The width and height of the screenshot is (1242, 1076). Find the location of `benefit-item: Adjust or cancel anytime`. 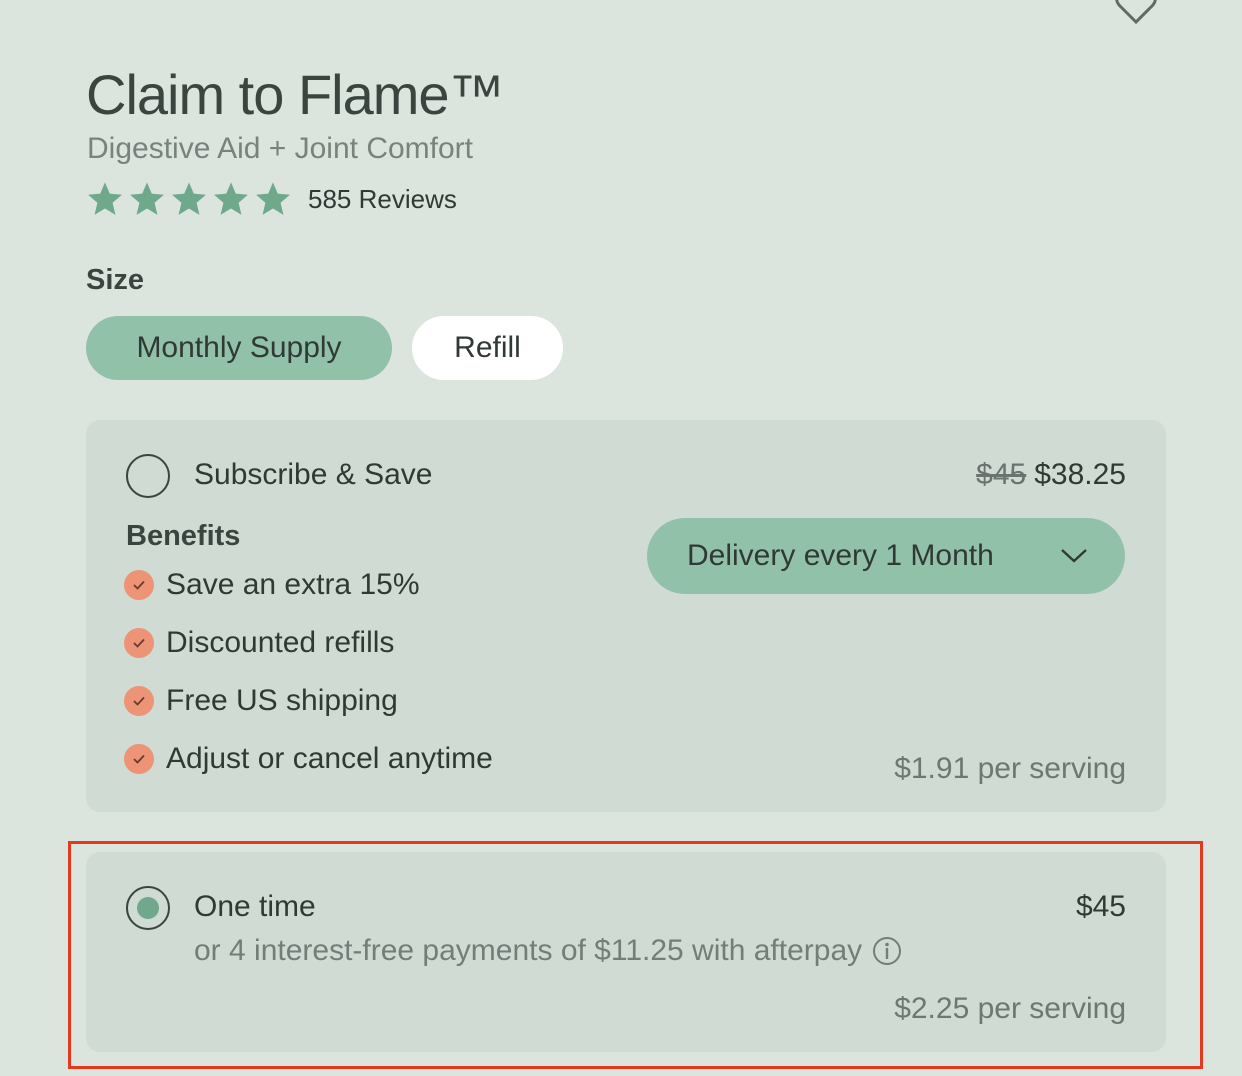

benefit-item: Adjust or cancel anytime is located at coordinates (308, 759).